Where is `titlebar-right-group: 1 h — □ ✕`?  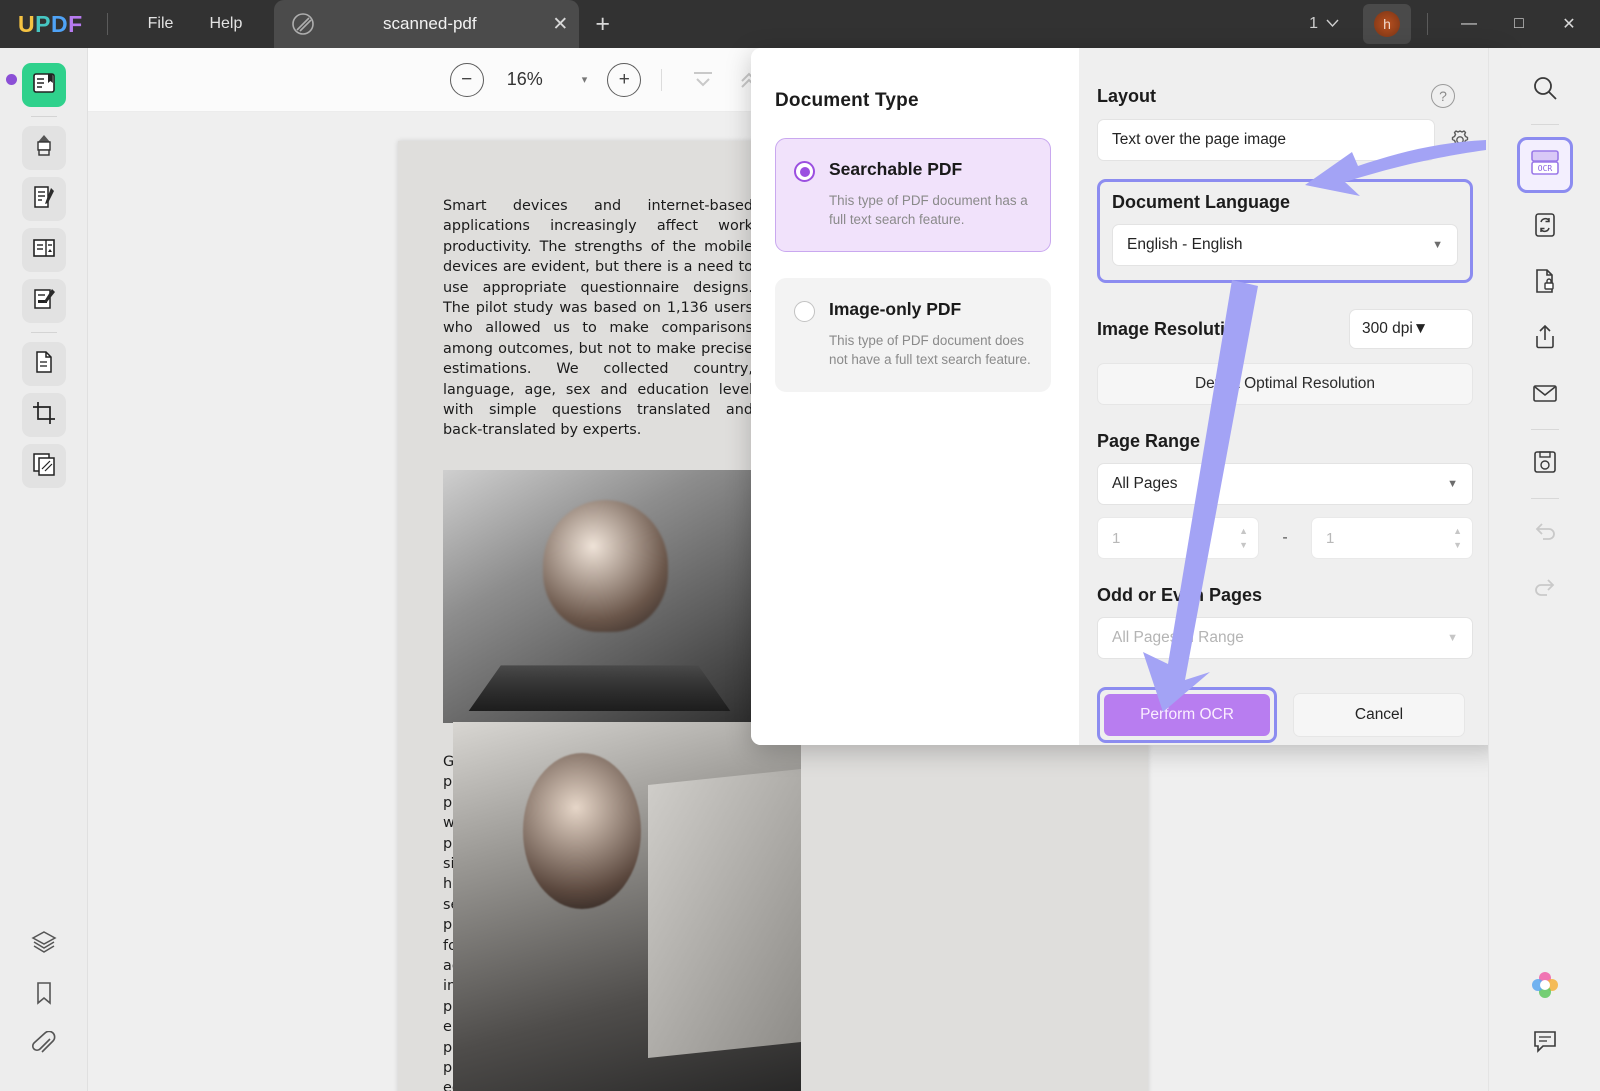
titlebar-right-group: 1 h — □ ✕ is located at coordinates (1449, 24).